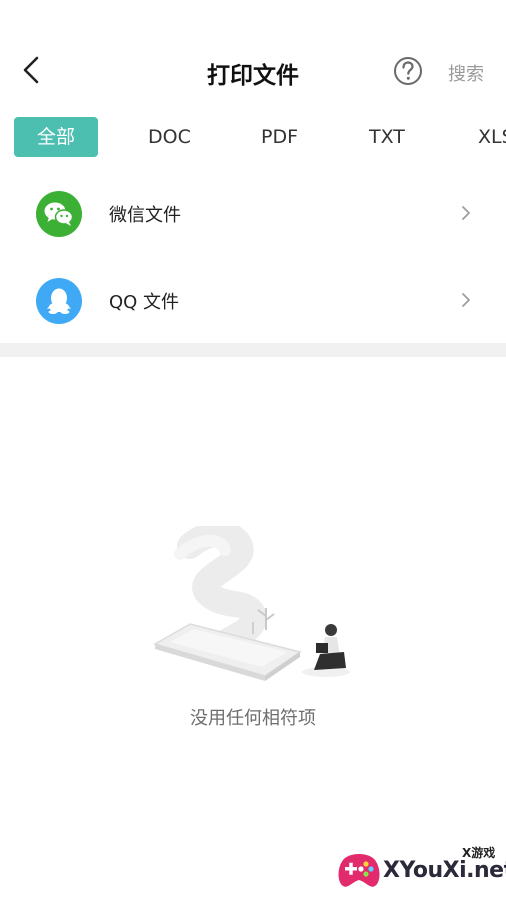  What do you see at coordinates (444, 870) in the screenshot?
I see `watermark-brand-text: XYouXi.net` at bounding box center [444, 870].